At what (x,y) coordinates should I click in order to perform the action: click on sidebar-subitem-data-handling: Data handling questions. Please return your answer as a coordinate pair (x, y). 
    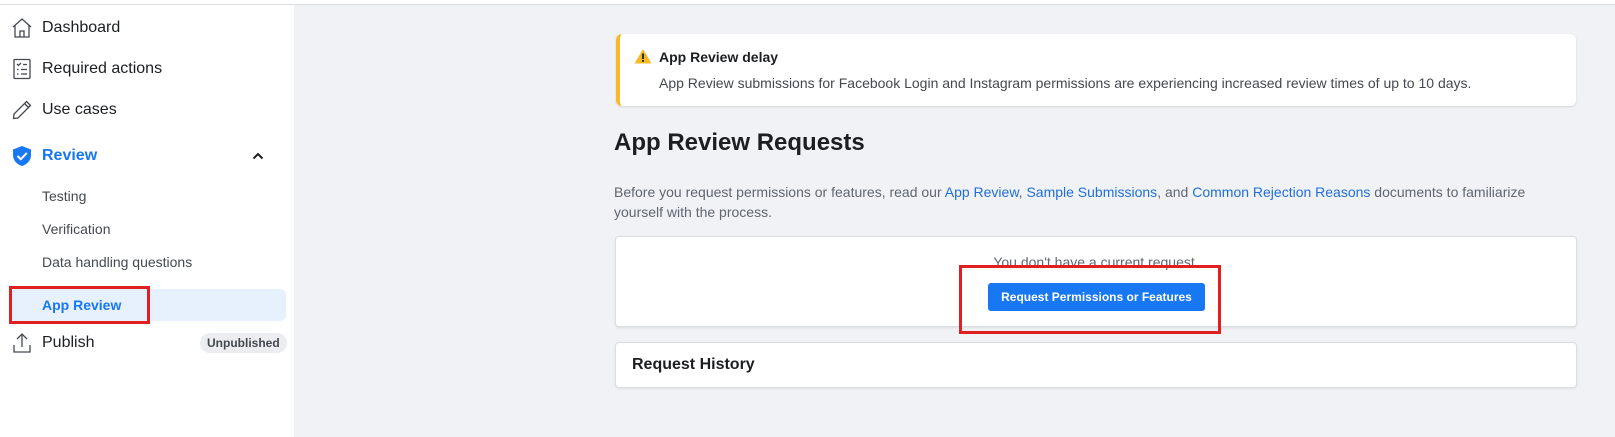
    Looking at the image, I should click on (148, 262).